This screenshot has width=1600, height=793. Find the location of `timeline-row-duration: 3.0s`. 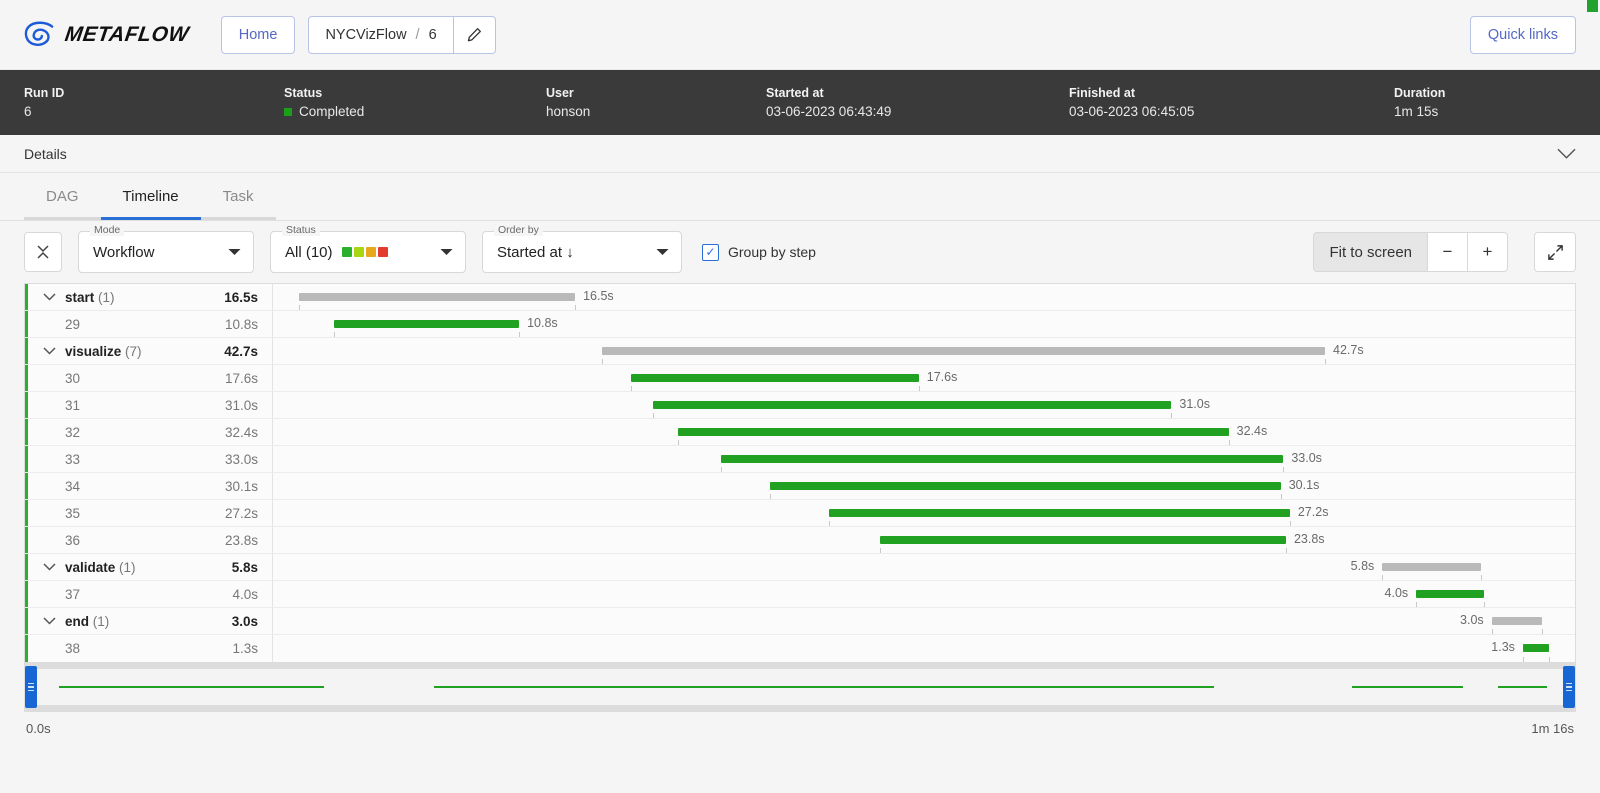

timeline-row-duration: 3.0s is located at coordinates (244, 621).